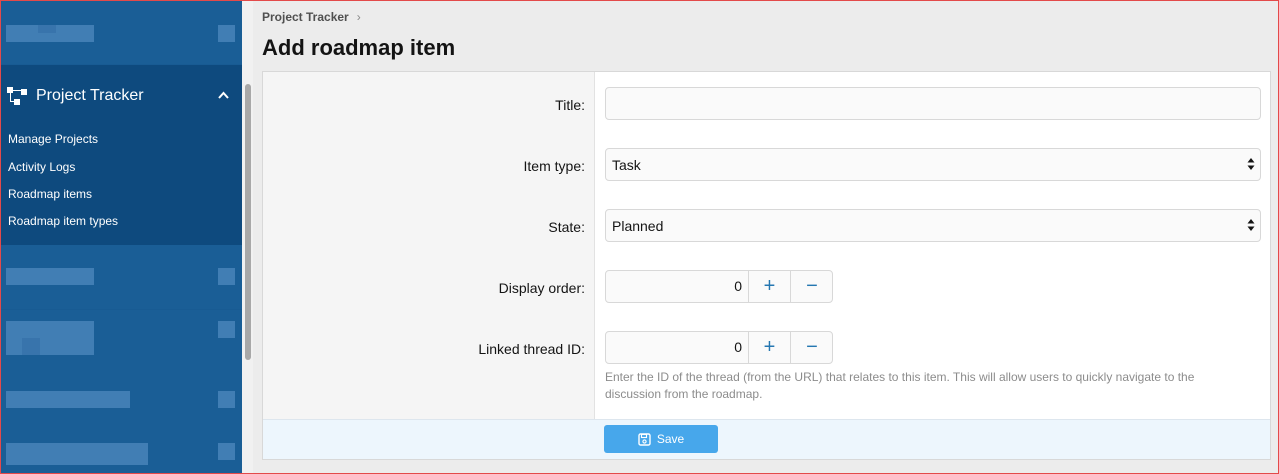 The width and height of the screenshot is (1279, 474). I want to click on state-select: Planned, so click(933, 225).